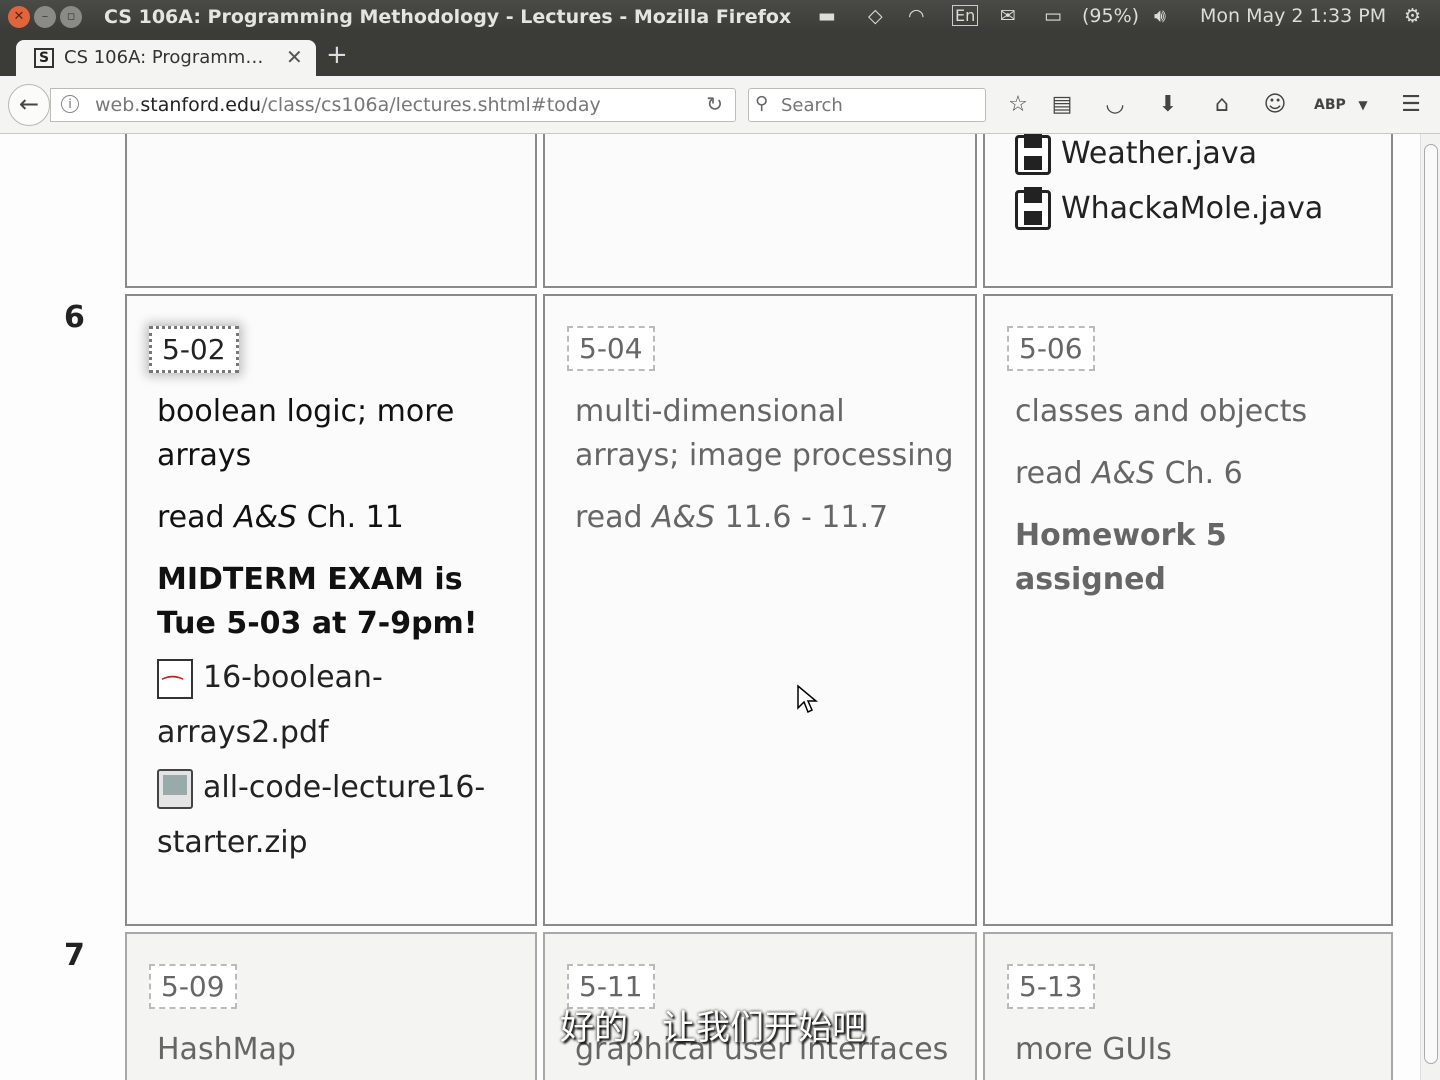 The width and height of the screenshot is (1440, 1080). I want to click on lecture-topic: more GUIs, so click(1093, 1049).